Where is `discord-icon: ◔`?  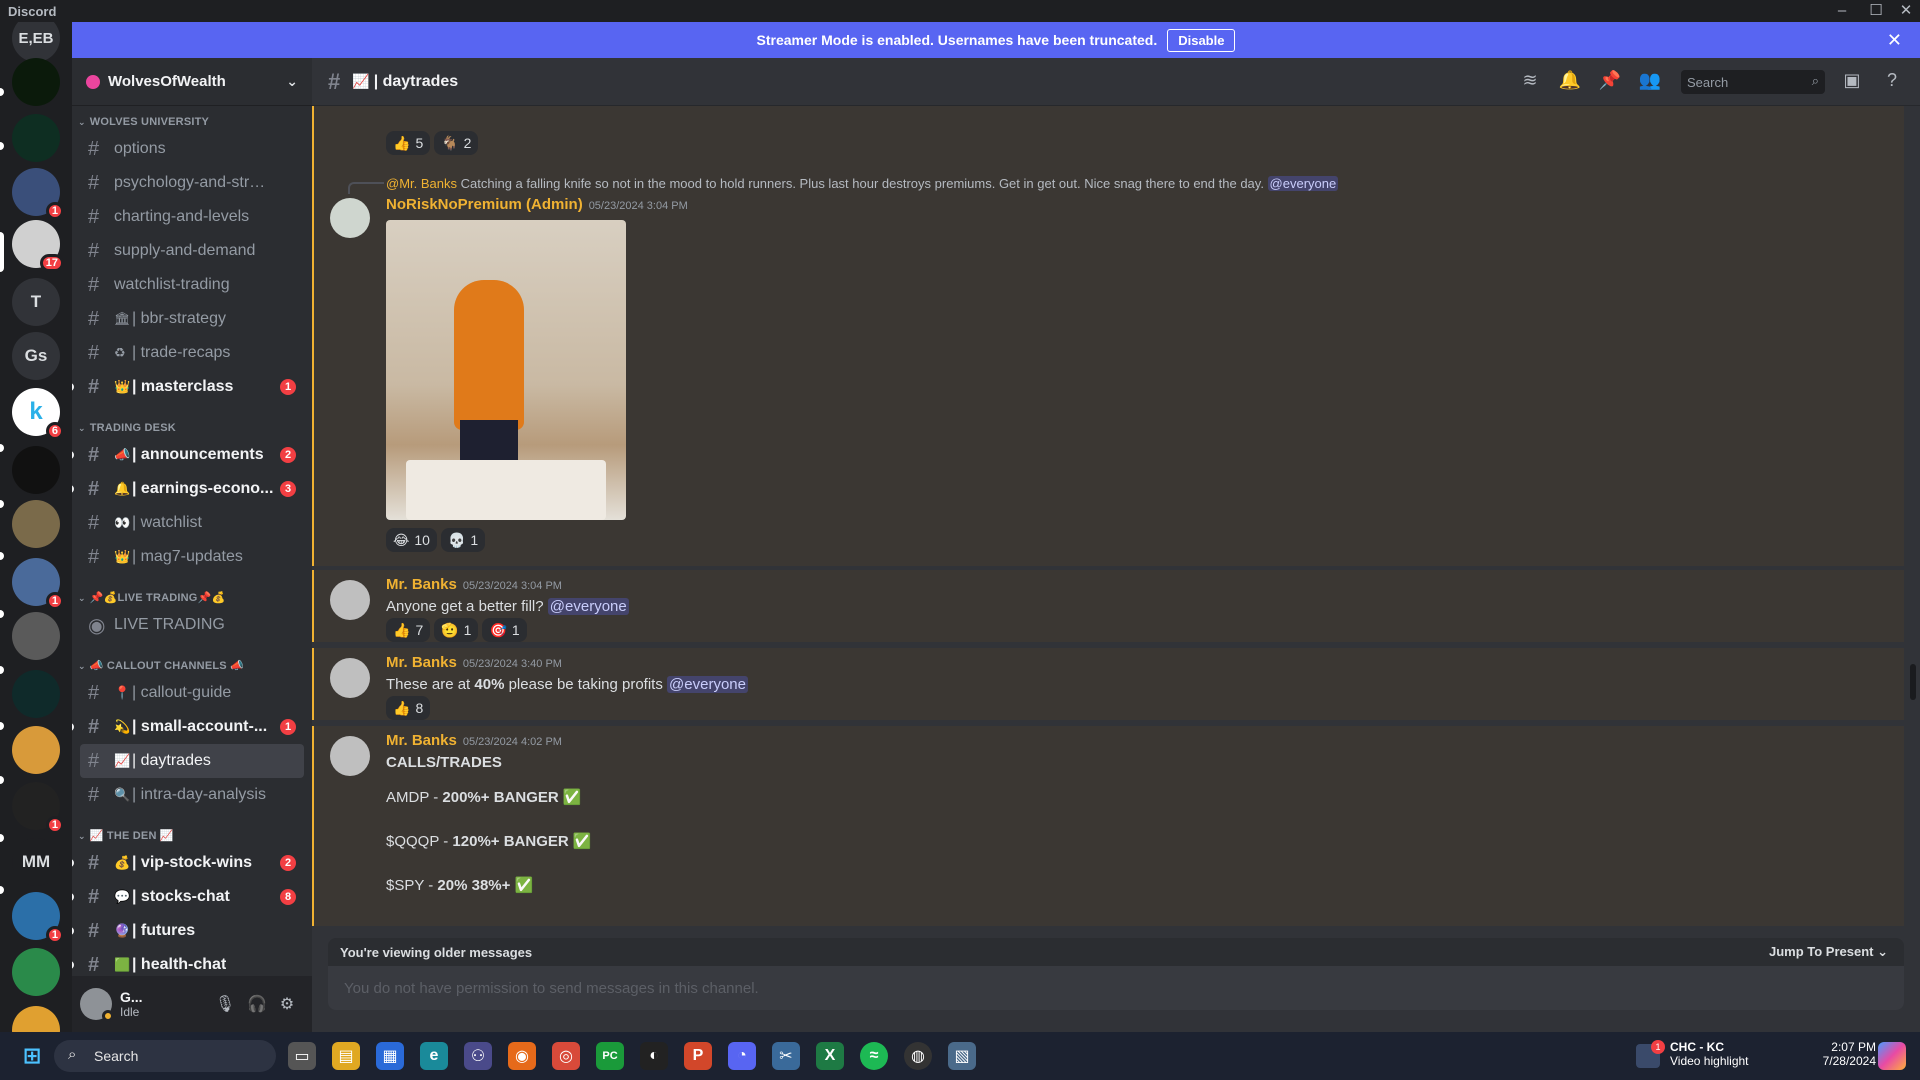 discord-icon: ◔ is located at coordinates (742, 1056).